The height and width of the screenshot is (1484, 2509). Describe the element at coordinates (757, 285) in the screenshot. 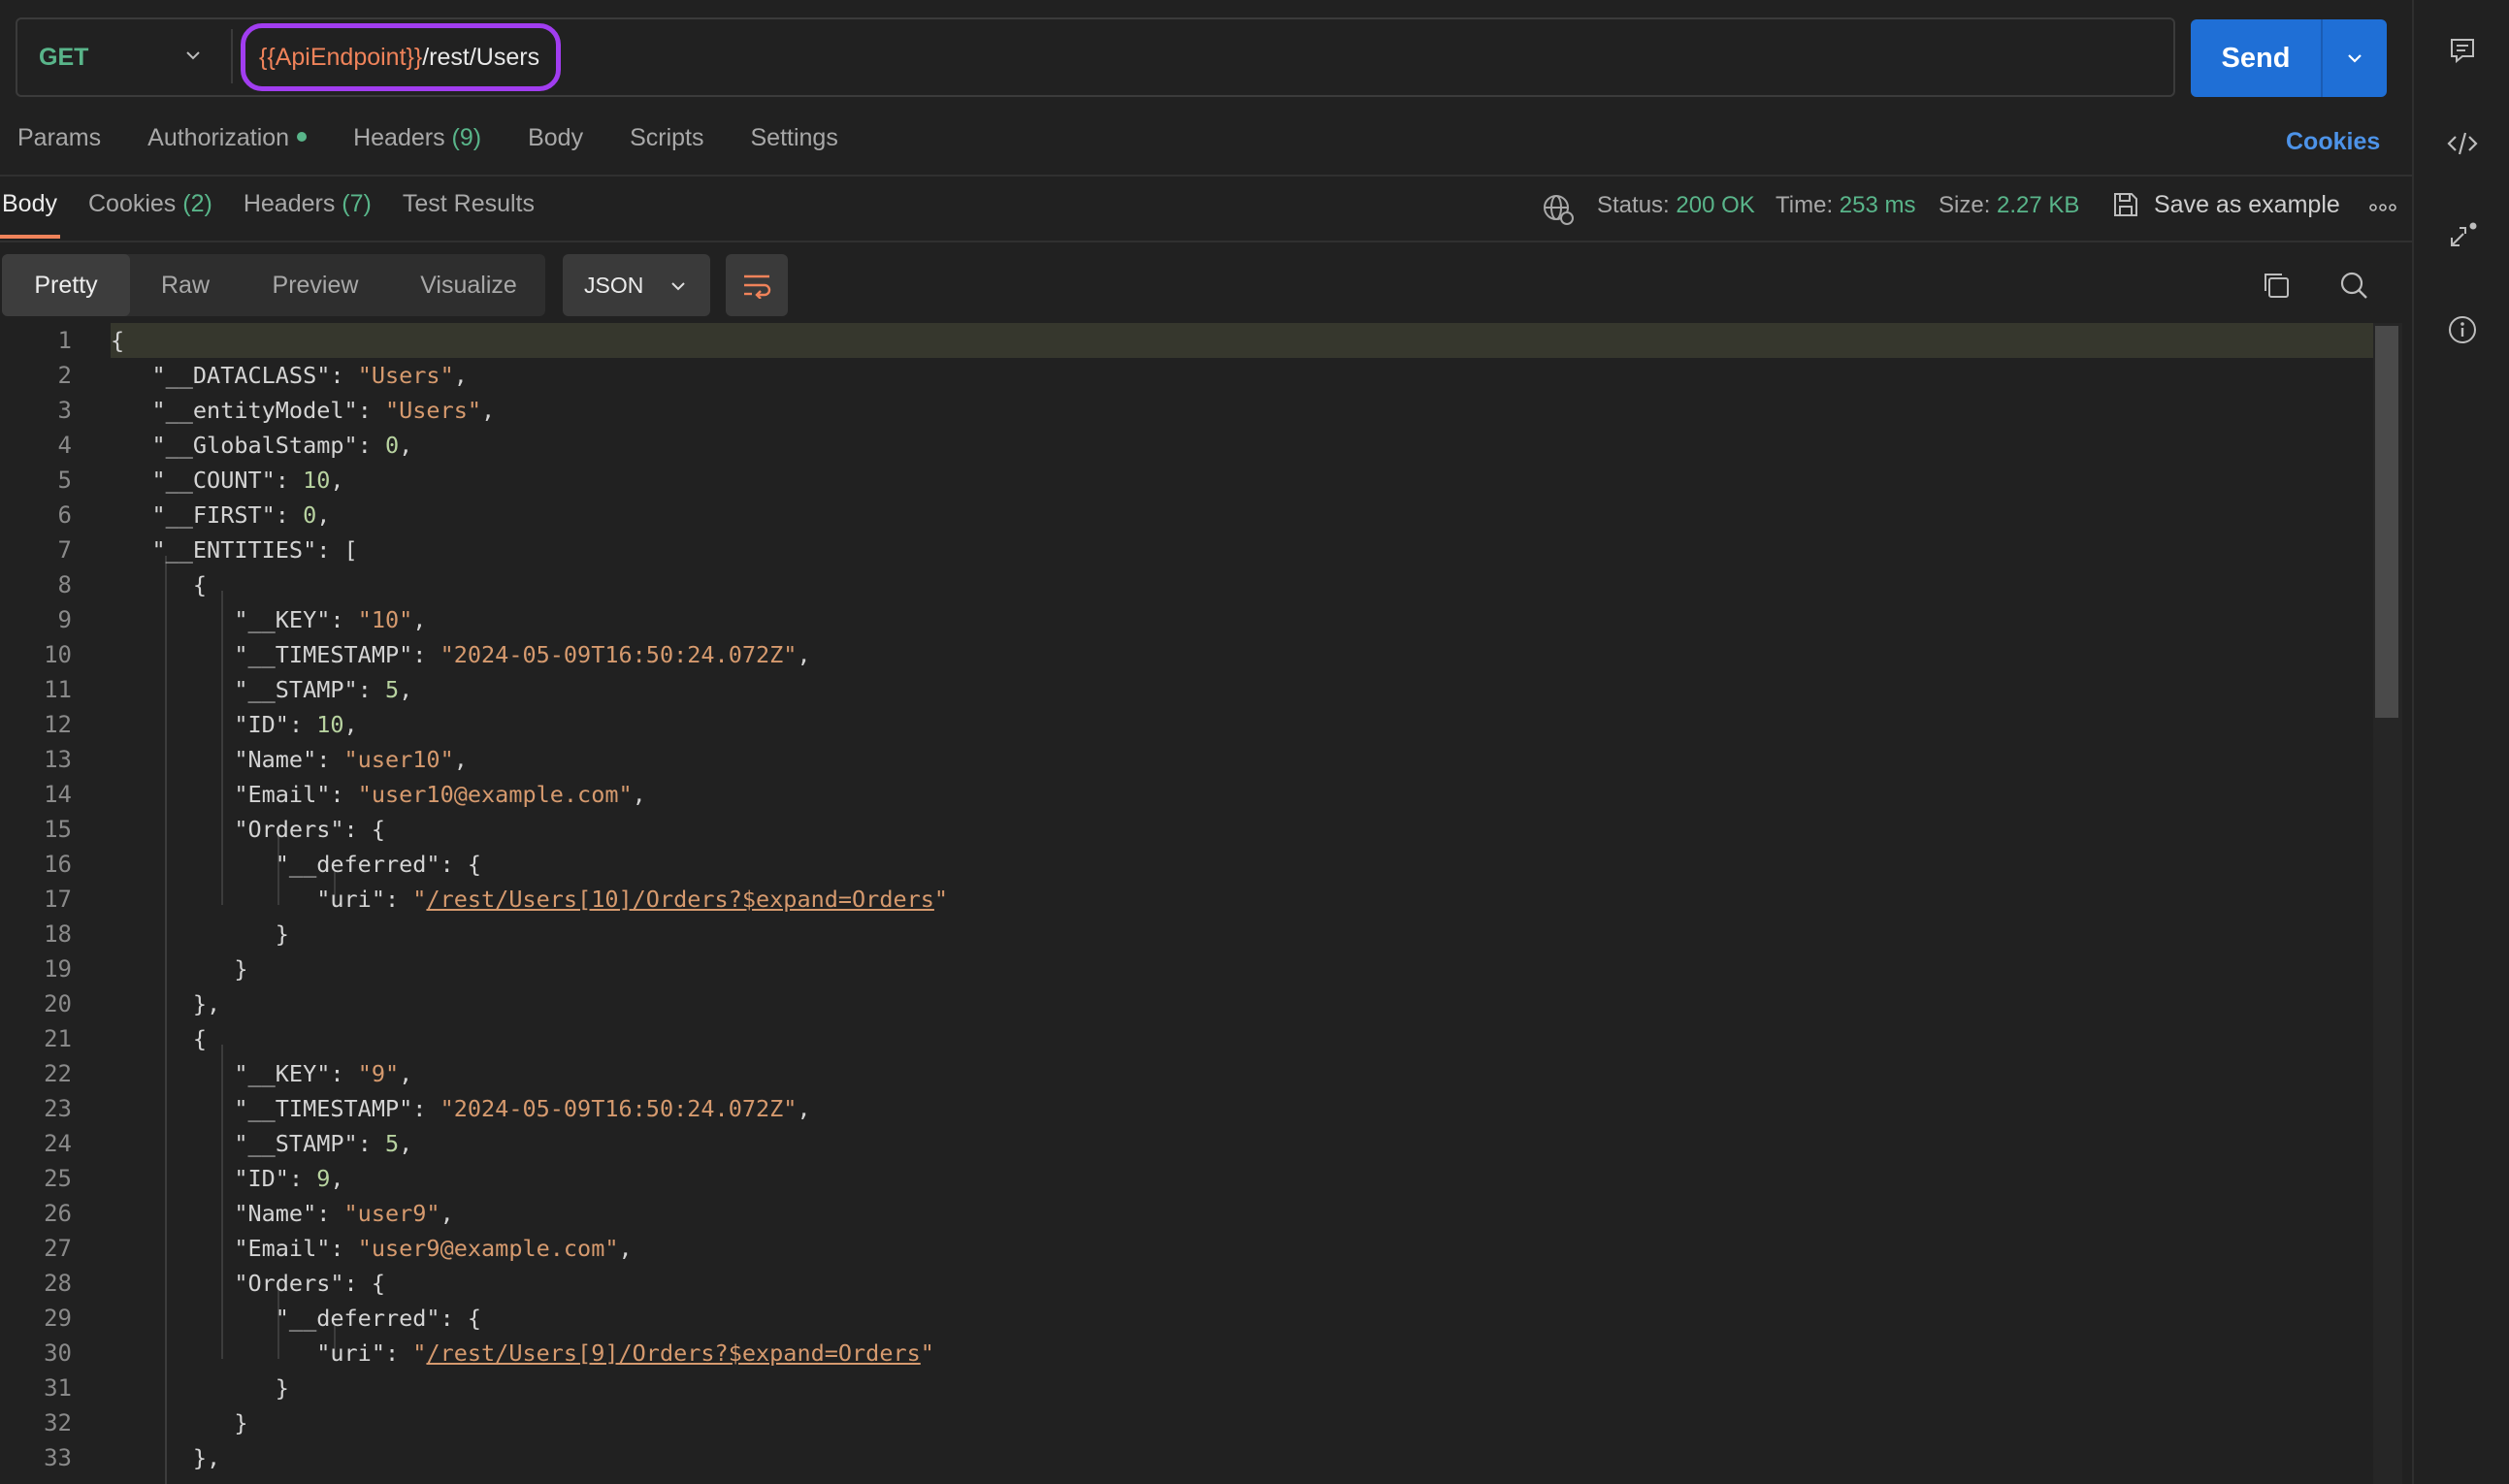

I see `word-wrap-button` at that location.